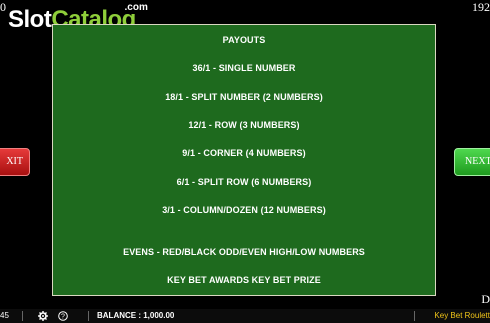 The image size is (490, 323). What do you see at coordinates (244, 280) in the screenshot?
I see `payout-line: KEY BET AWARDS KEY BET PRIZE` at bounding box center [244, 280].